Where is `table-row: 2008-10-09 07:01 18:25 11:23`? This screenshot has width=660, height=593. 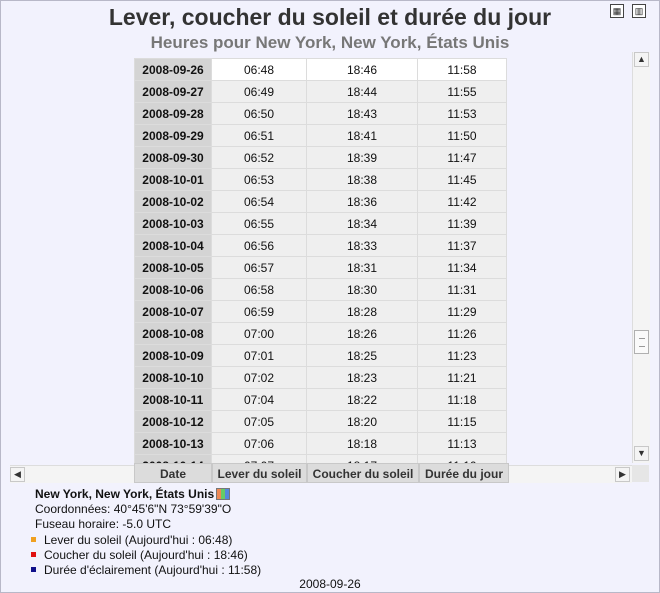
table-row: 2008-10-09 07:01 18:25 11:23 is located at coordinates (320, 355).